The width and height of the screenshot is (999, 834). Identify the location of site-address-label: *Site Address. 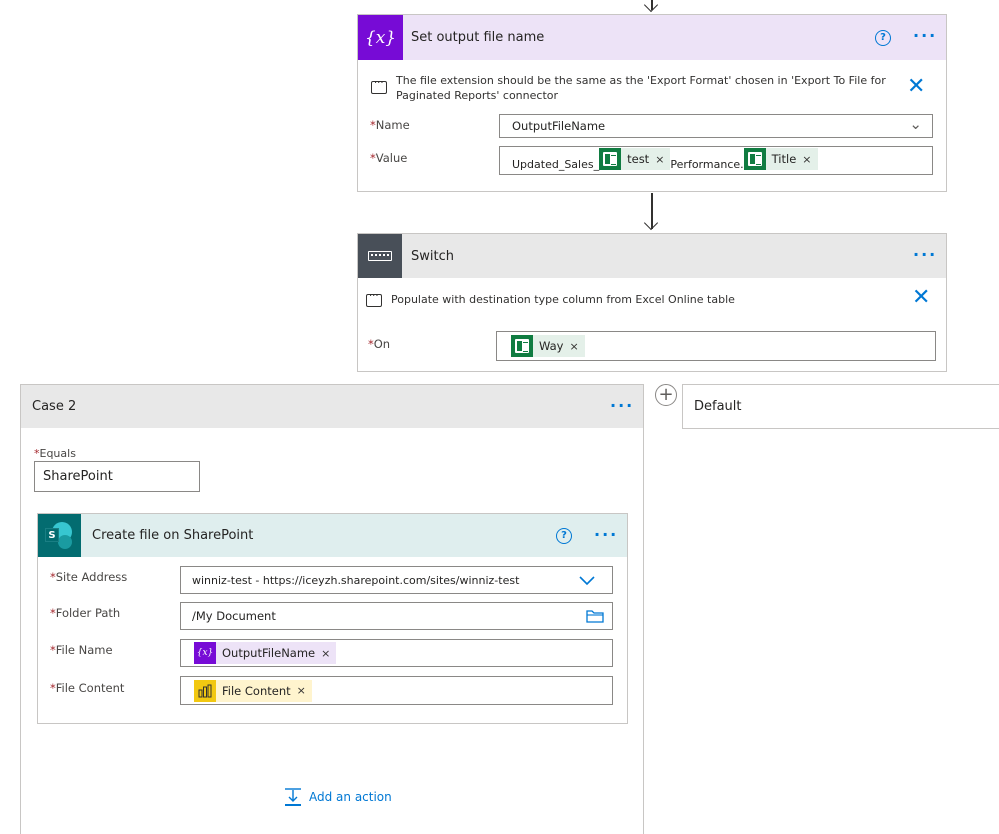
(89, 577).